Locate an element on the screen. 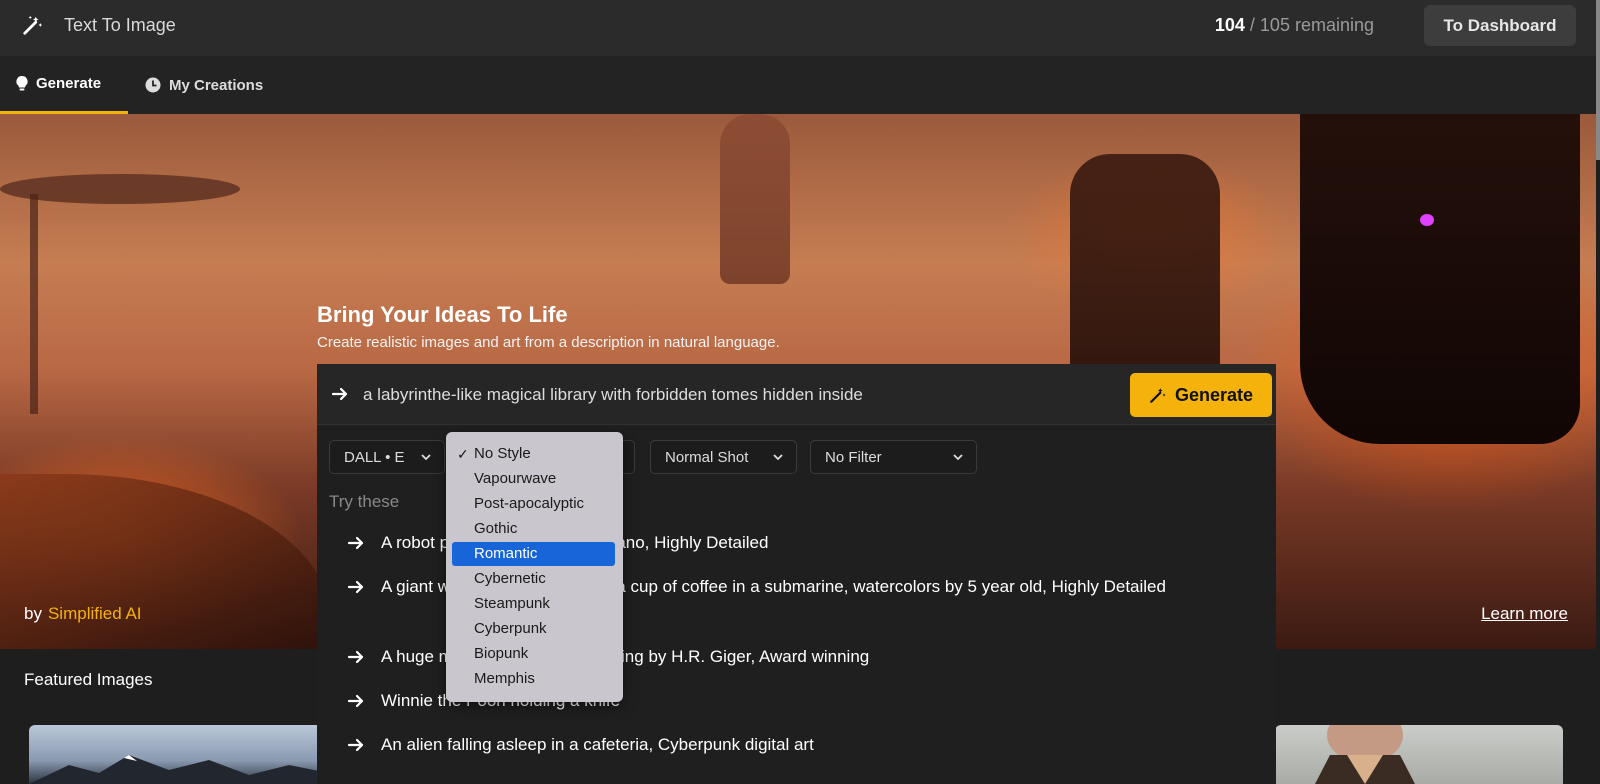 The height and width of the screenshot is (784, 1600). model-select: DALL • E is located at coordinates (387, 457).